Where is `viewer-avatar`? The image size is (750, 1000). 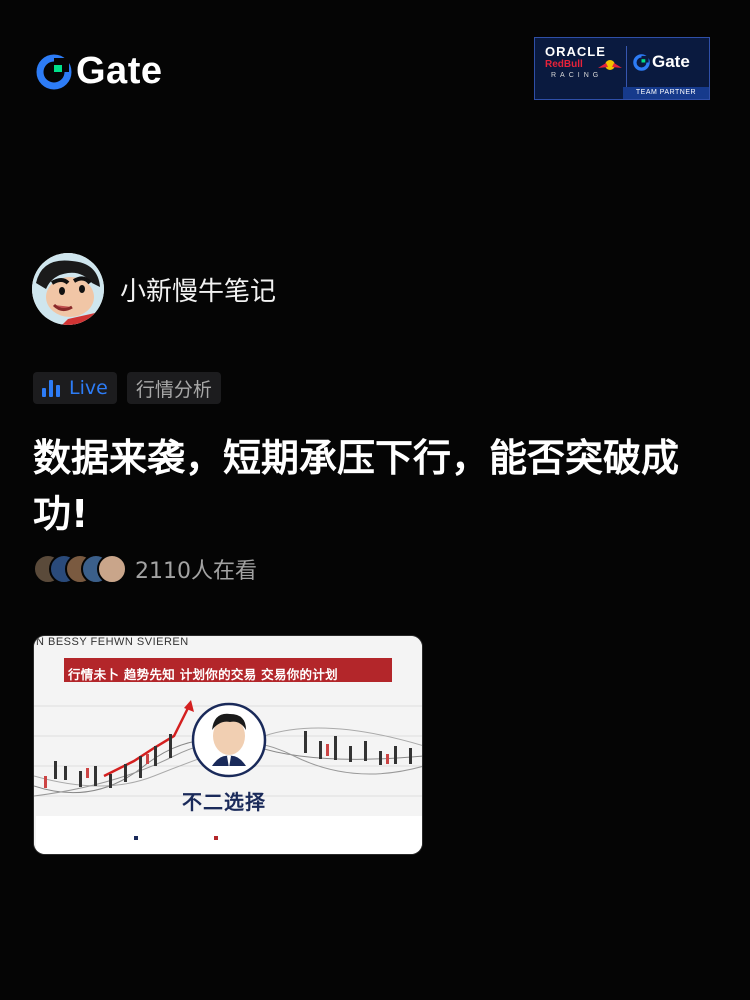
viewer-avatar is located at coordinates (112, 569).